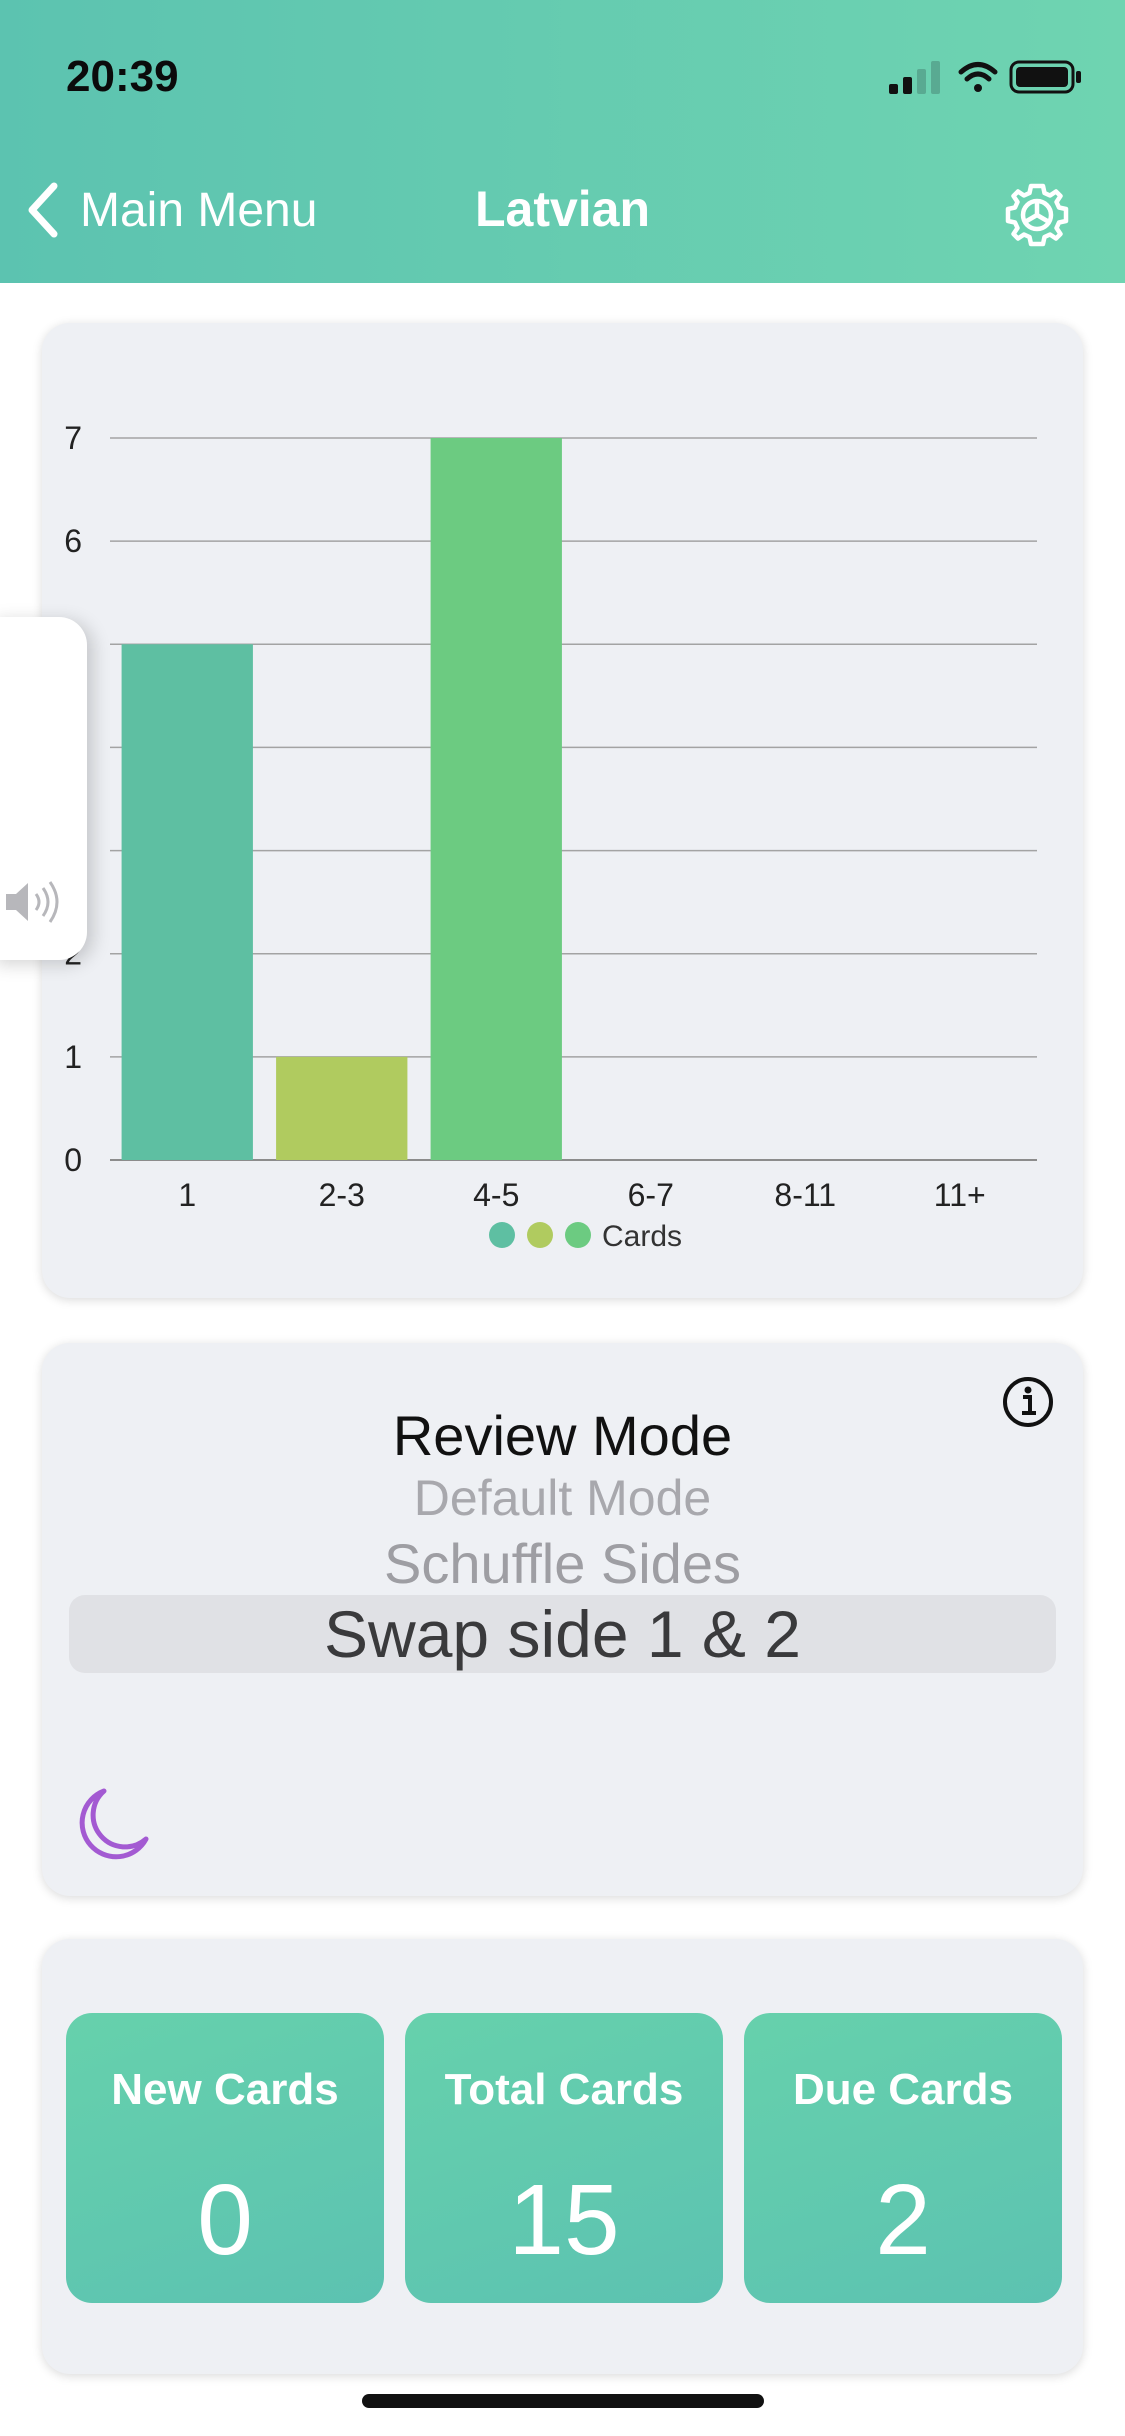  I want to click on stat-label: Total Cards, so click(564, 2089).